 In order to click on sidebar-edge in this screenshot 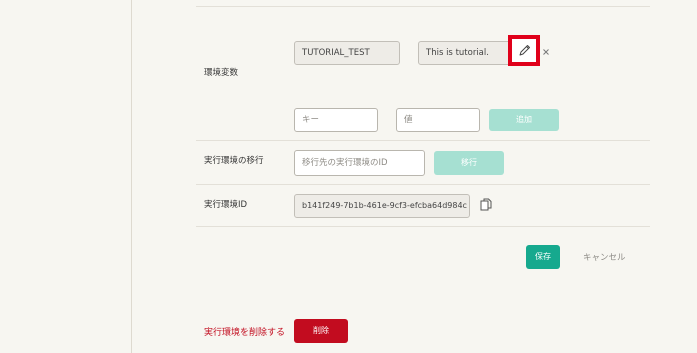, I will do `click(131, 176)`.